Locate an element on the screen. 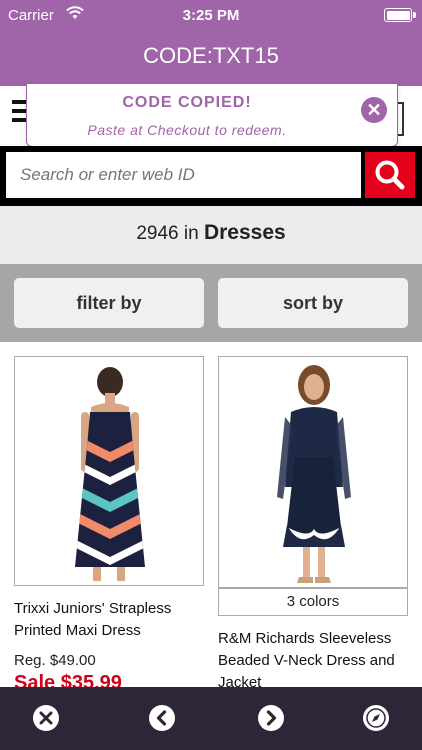 The height and width of the screenshot is (750, 422). search-bar is located at coordinates (211, 176).